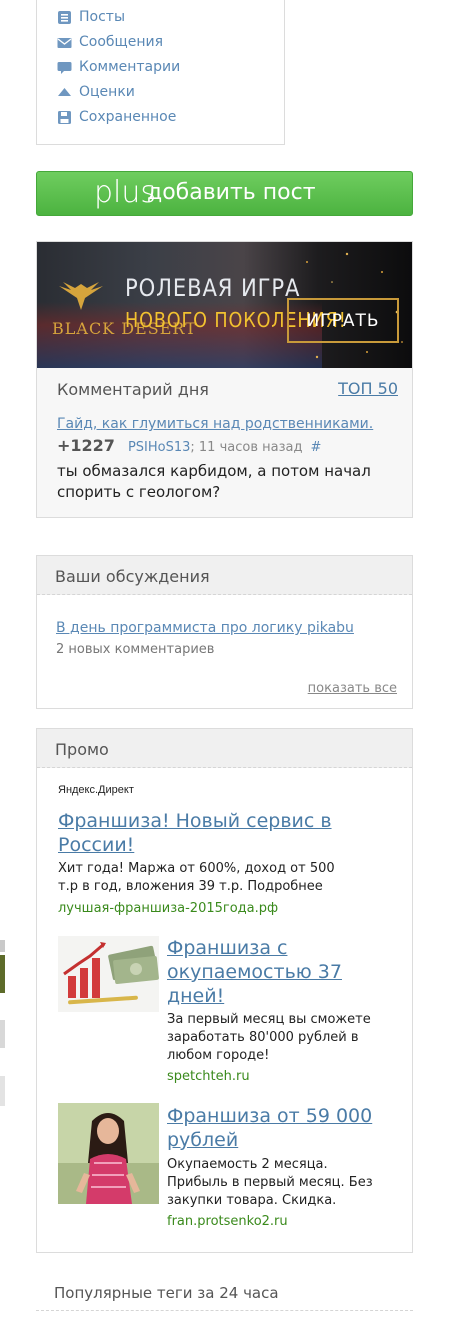  I want to click on show-all-link: показать все, so click(352, 688).